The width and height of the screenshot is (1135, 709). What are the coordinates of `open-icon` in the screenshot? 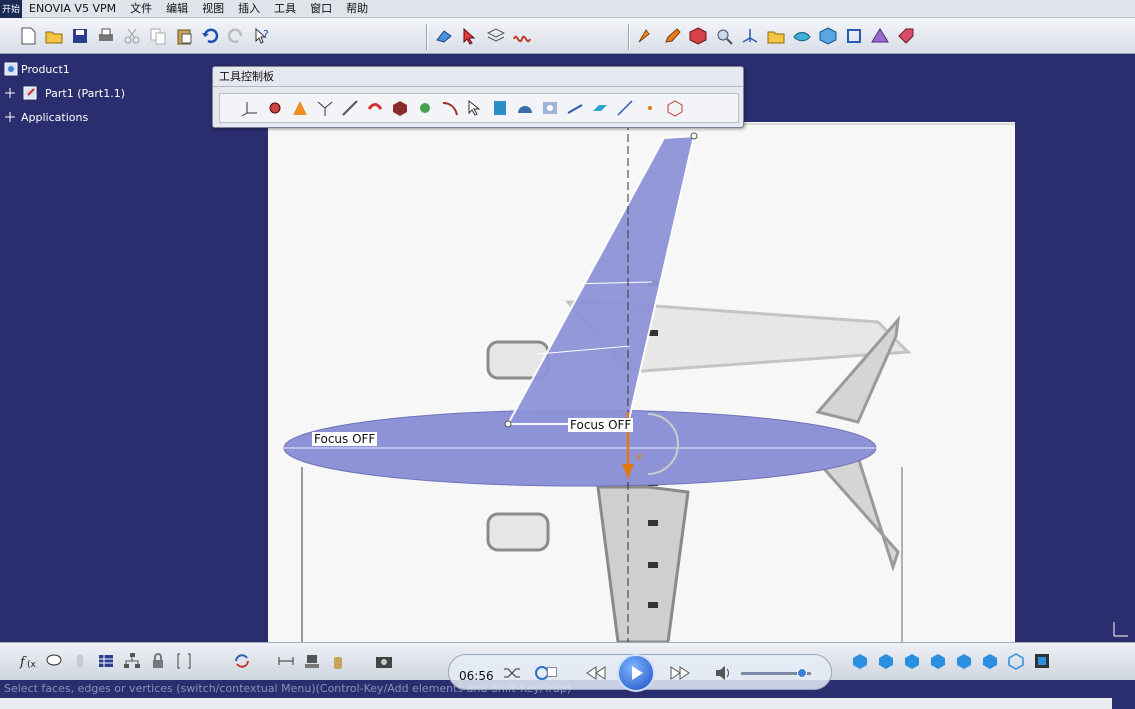 It's located at (54, 36).